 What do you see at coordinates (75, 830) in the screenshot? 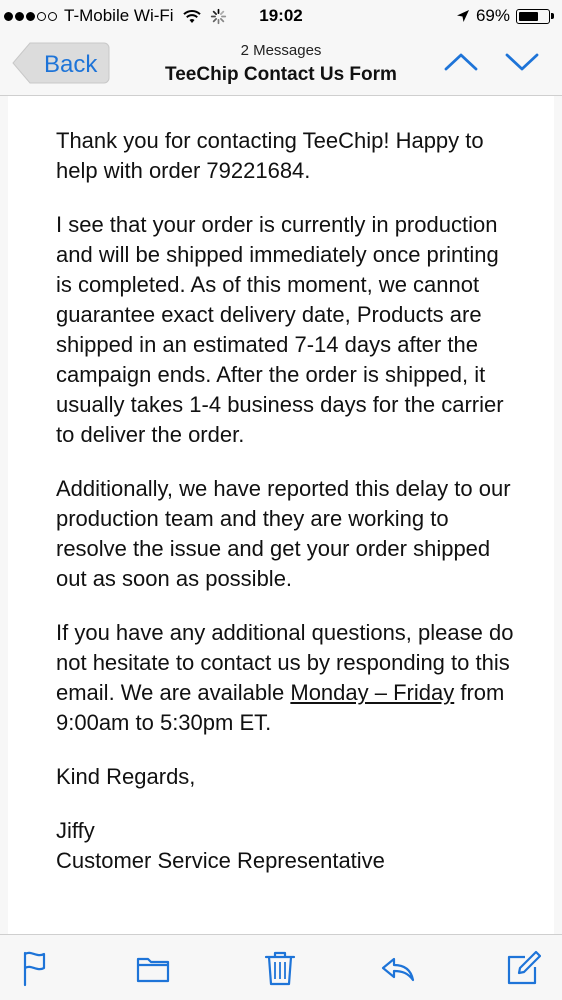
I see `signature-name: Jiffy` at bounding box center [75, 830].